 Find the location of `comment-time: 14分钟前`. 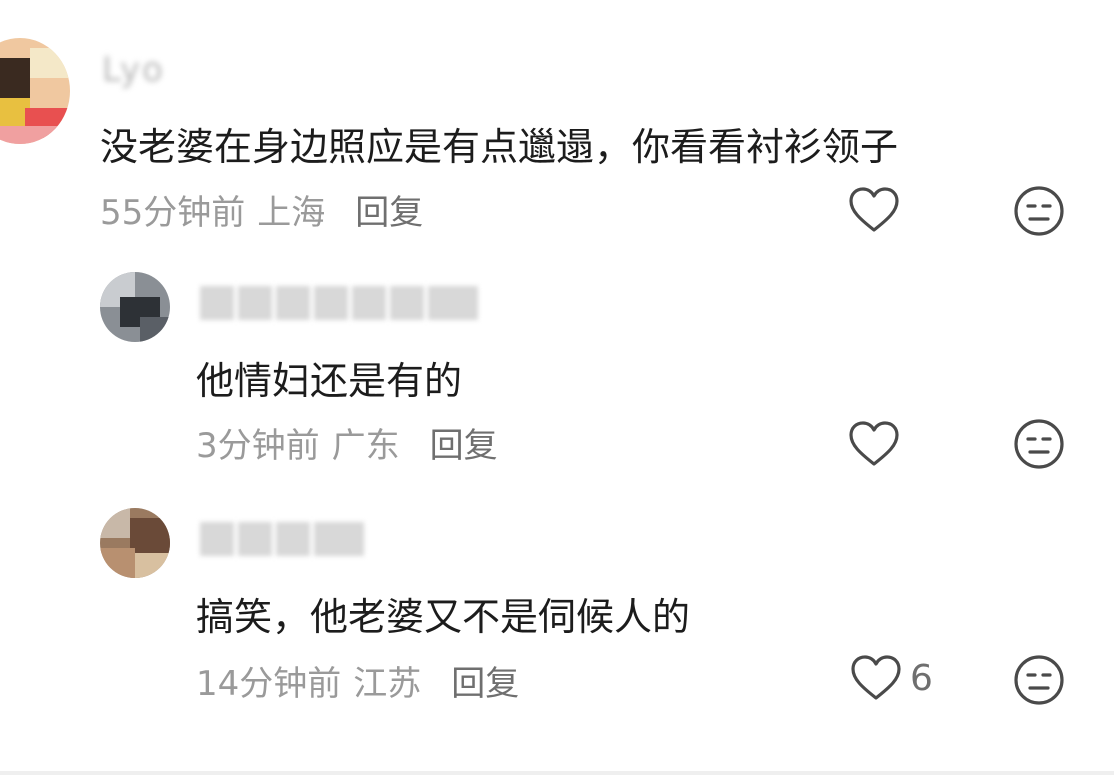

comment-time: 14分钟前 is located at coordinates (269, 684).